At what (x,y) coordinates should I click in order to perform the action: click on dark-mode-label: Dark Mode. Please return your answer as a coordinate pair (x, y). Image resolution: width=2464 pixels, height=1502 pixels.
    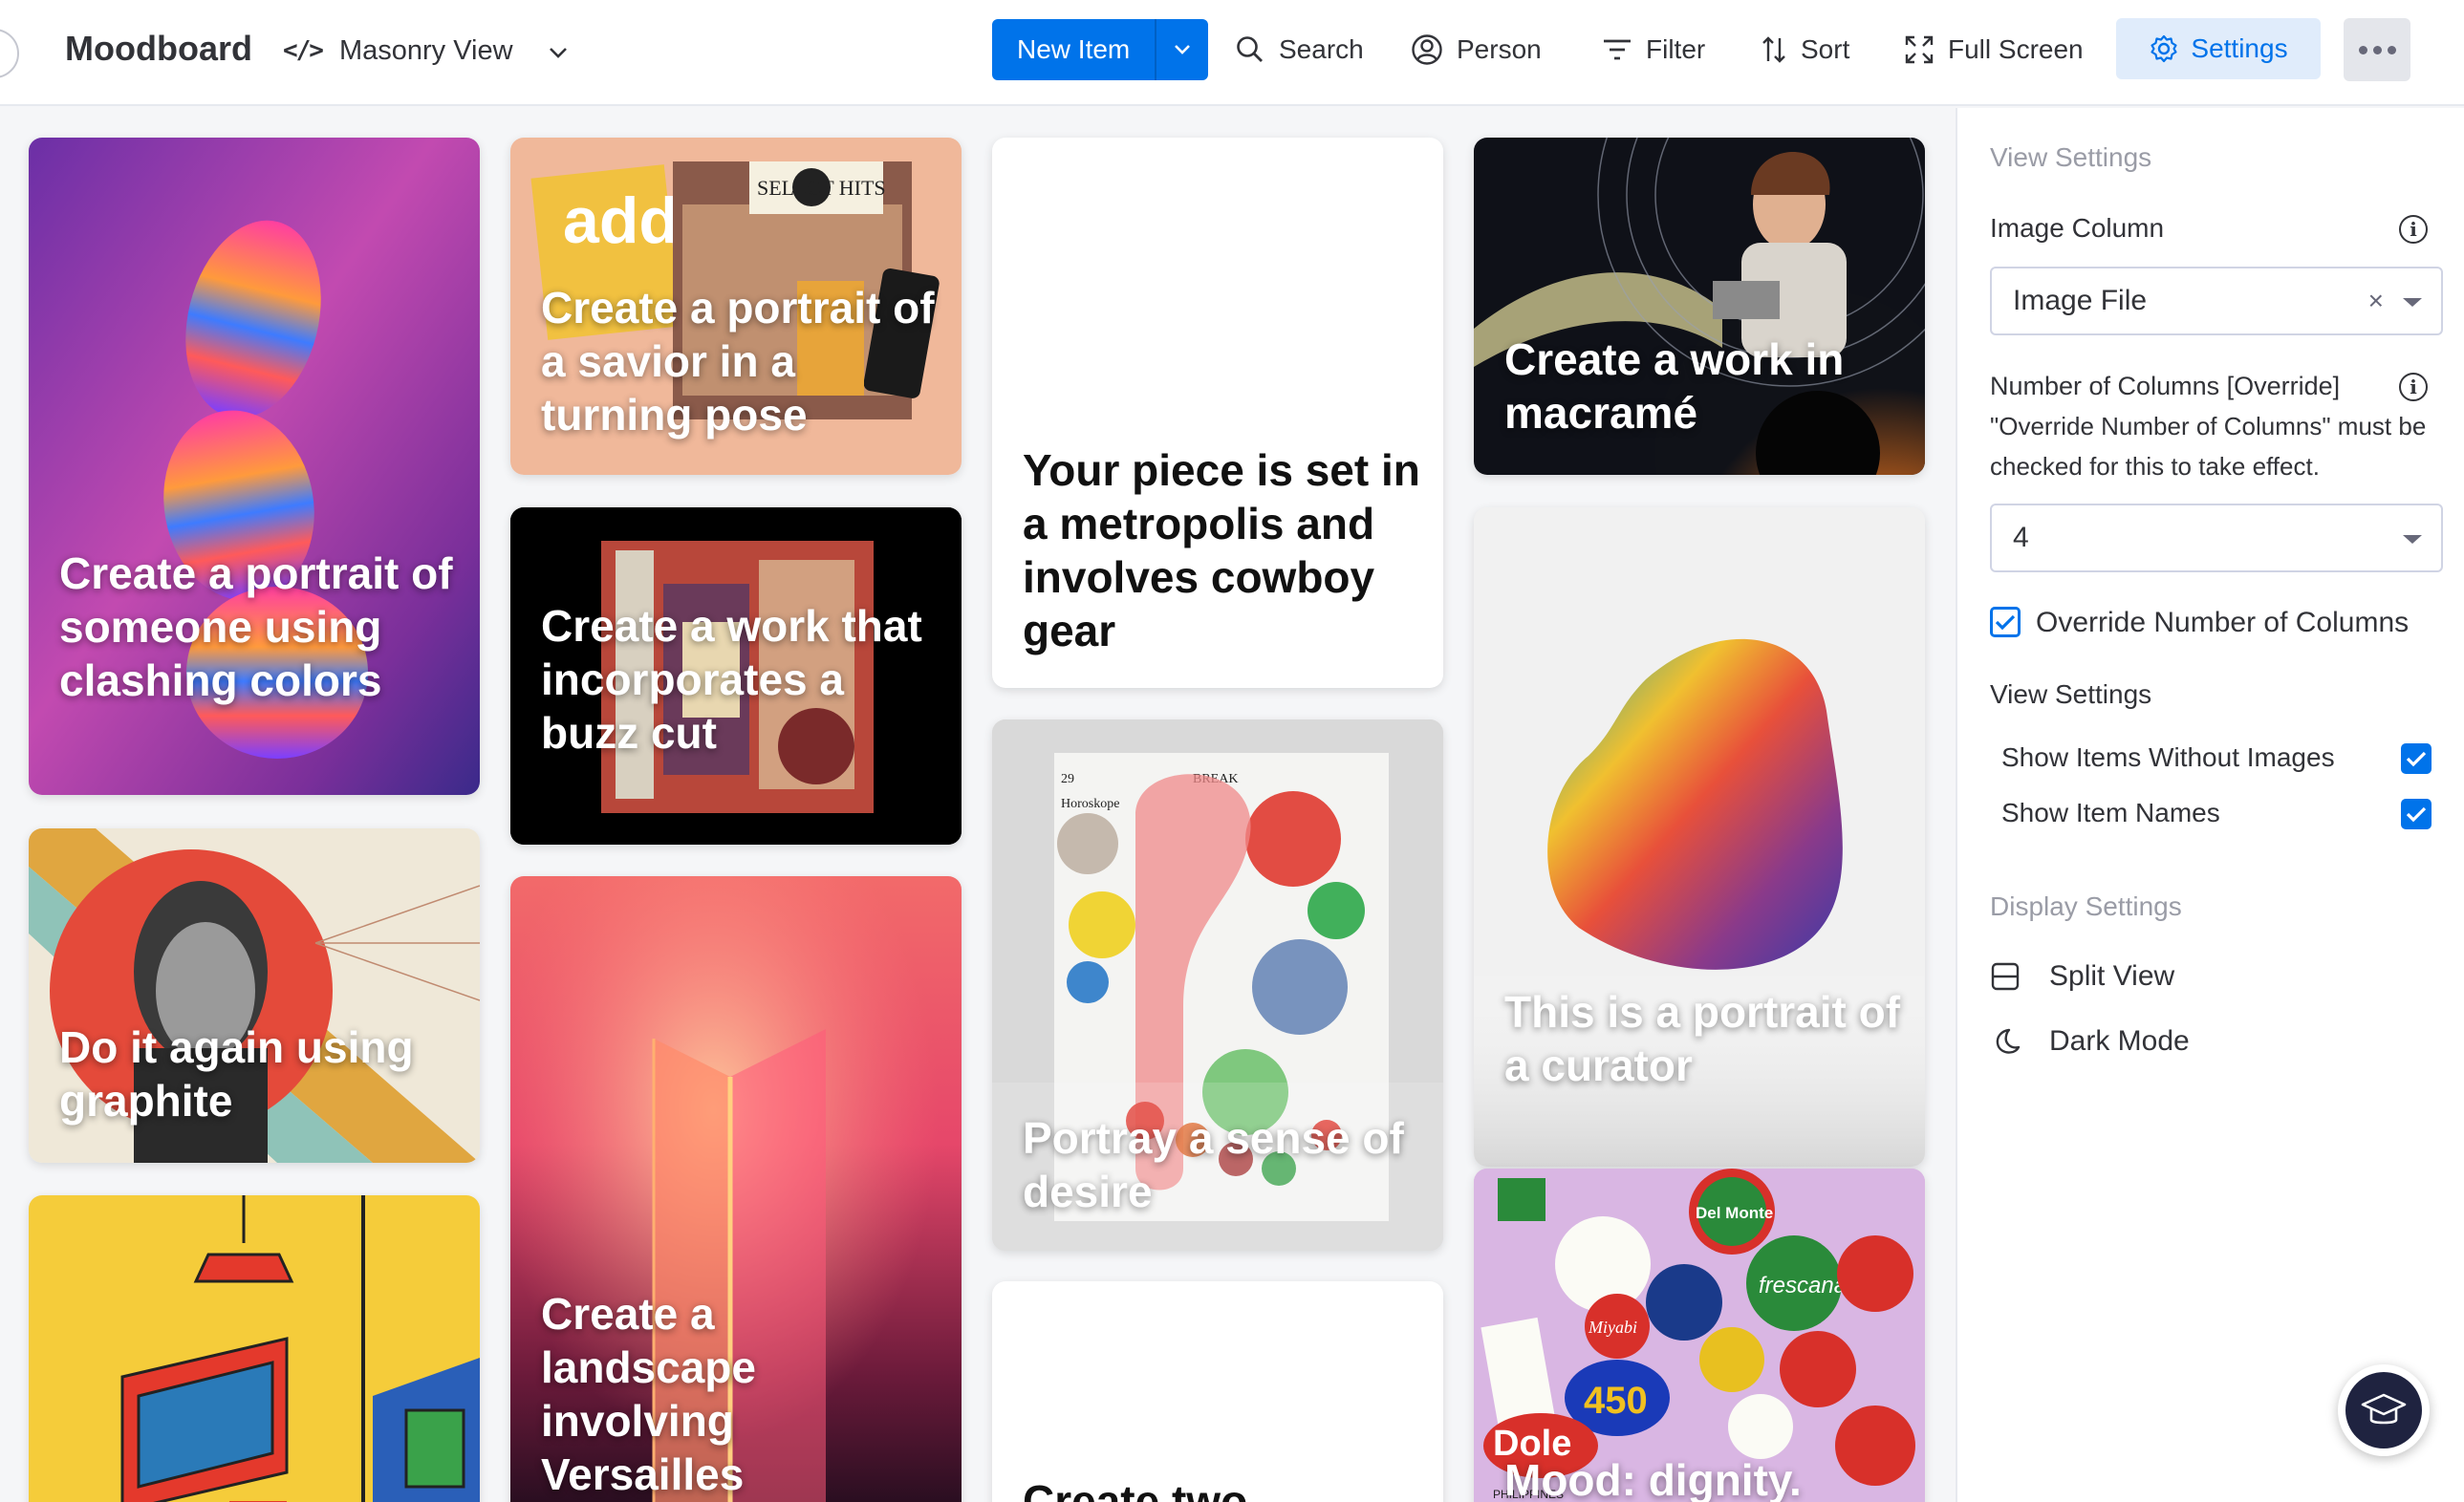
    Looking at the image, I should click on (2119, 1041).